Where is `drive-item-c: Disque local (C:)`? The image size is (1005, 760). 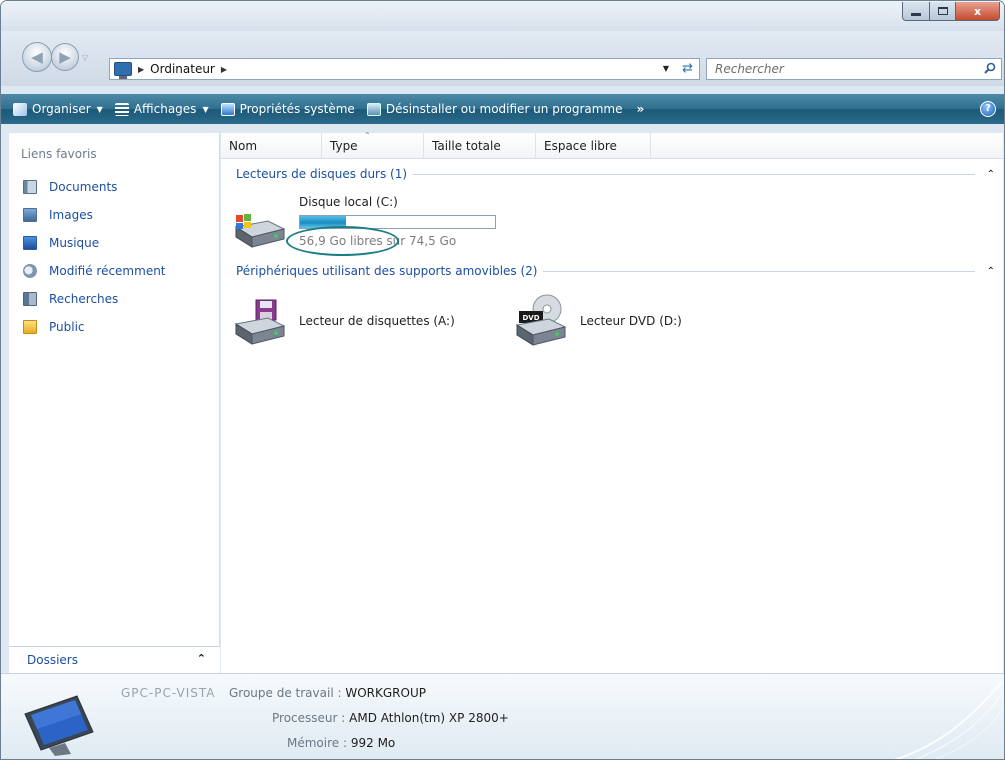 drive-item-c: Disque local (C:) is located at coordinates (348, 202).